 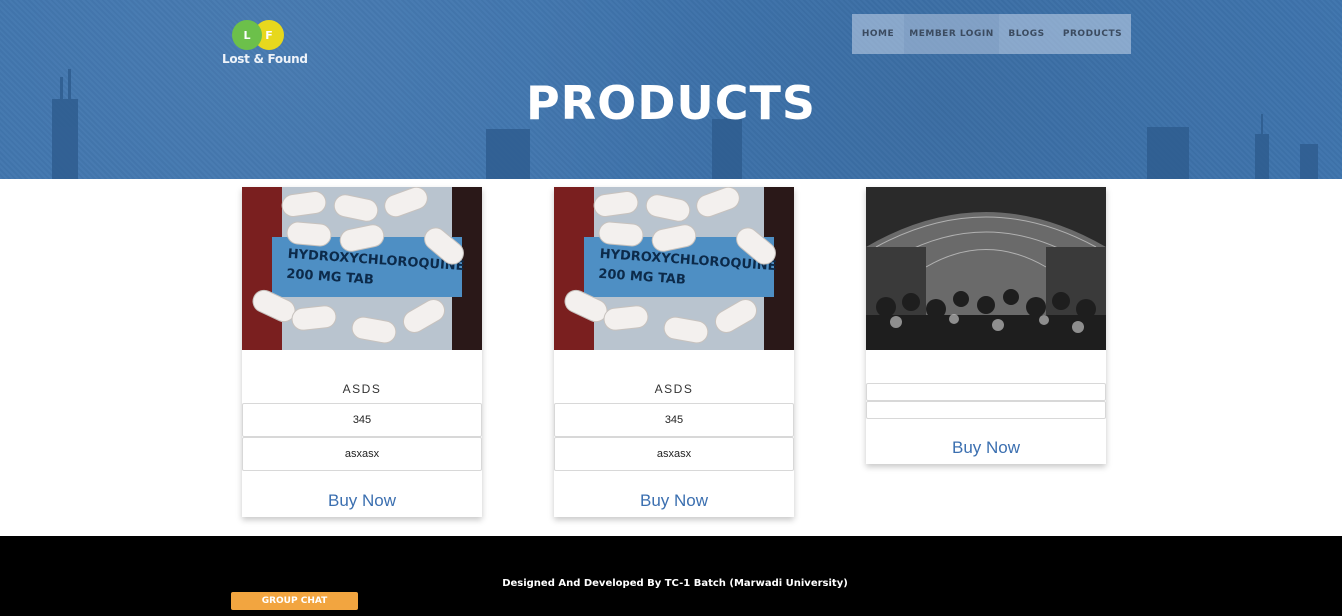 What do you see at coordinates (986, 268) in the screenshot?
I see `product-image-market` at bounding box center [986, 268].